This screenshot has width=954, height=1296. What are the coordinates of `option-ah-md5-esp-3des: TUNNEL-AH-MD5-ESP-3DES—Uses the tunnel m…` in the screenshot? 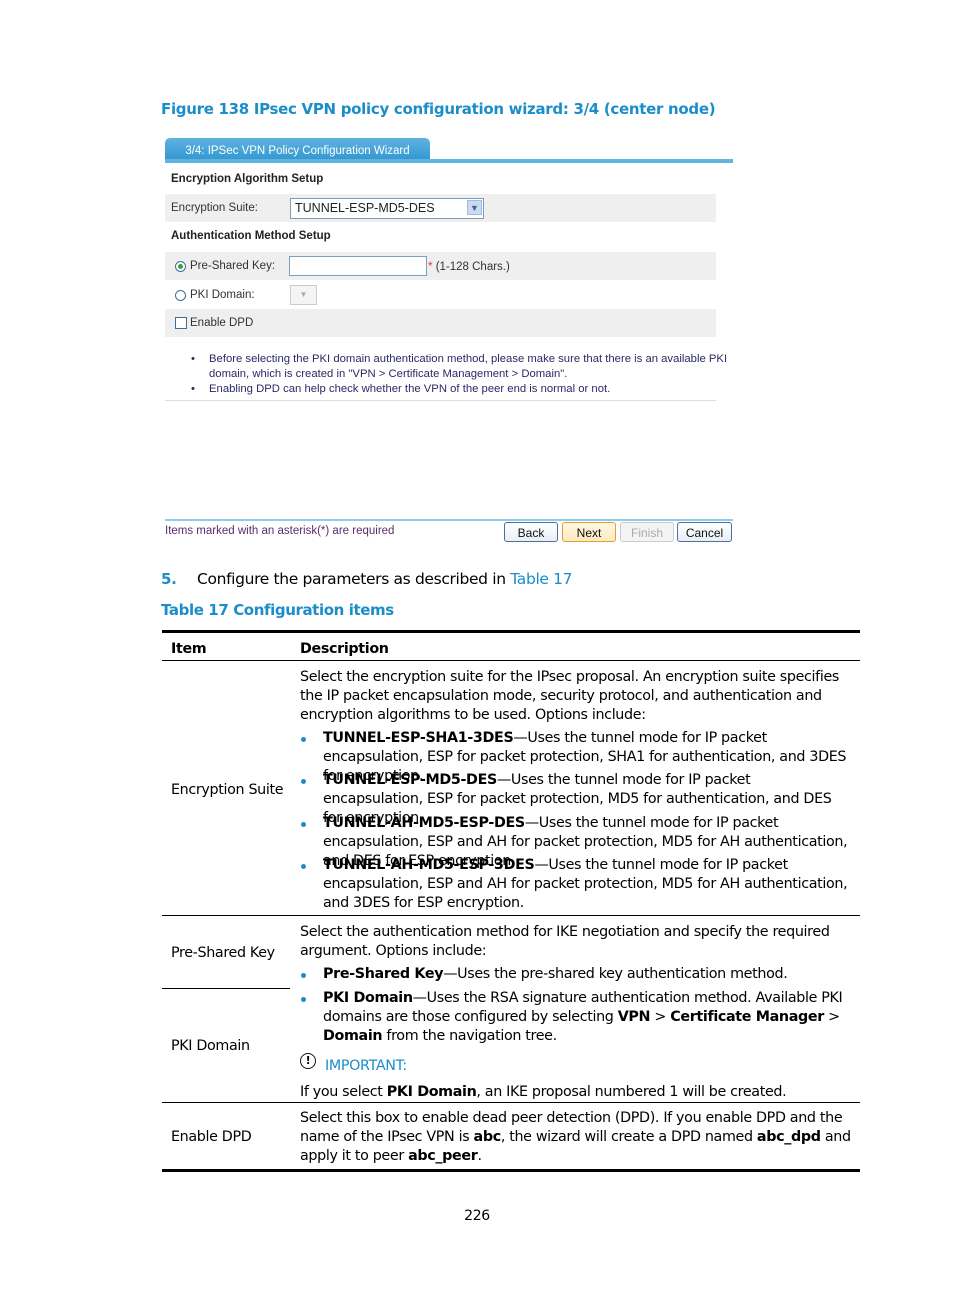 It's located at (585, 884).